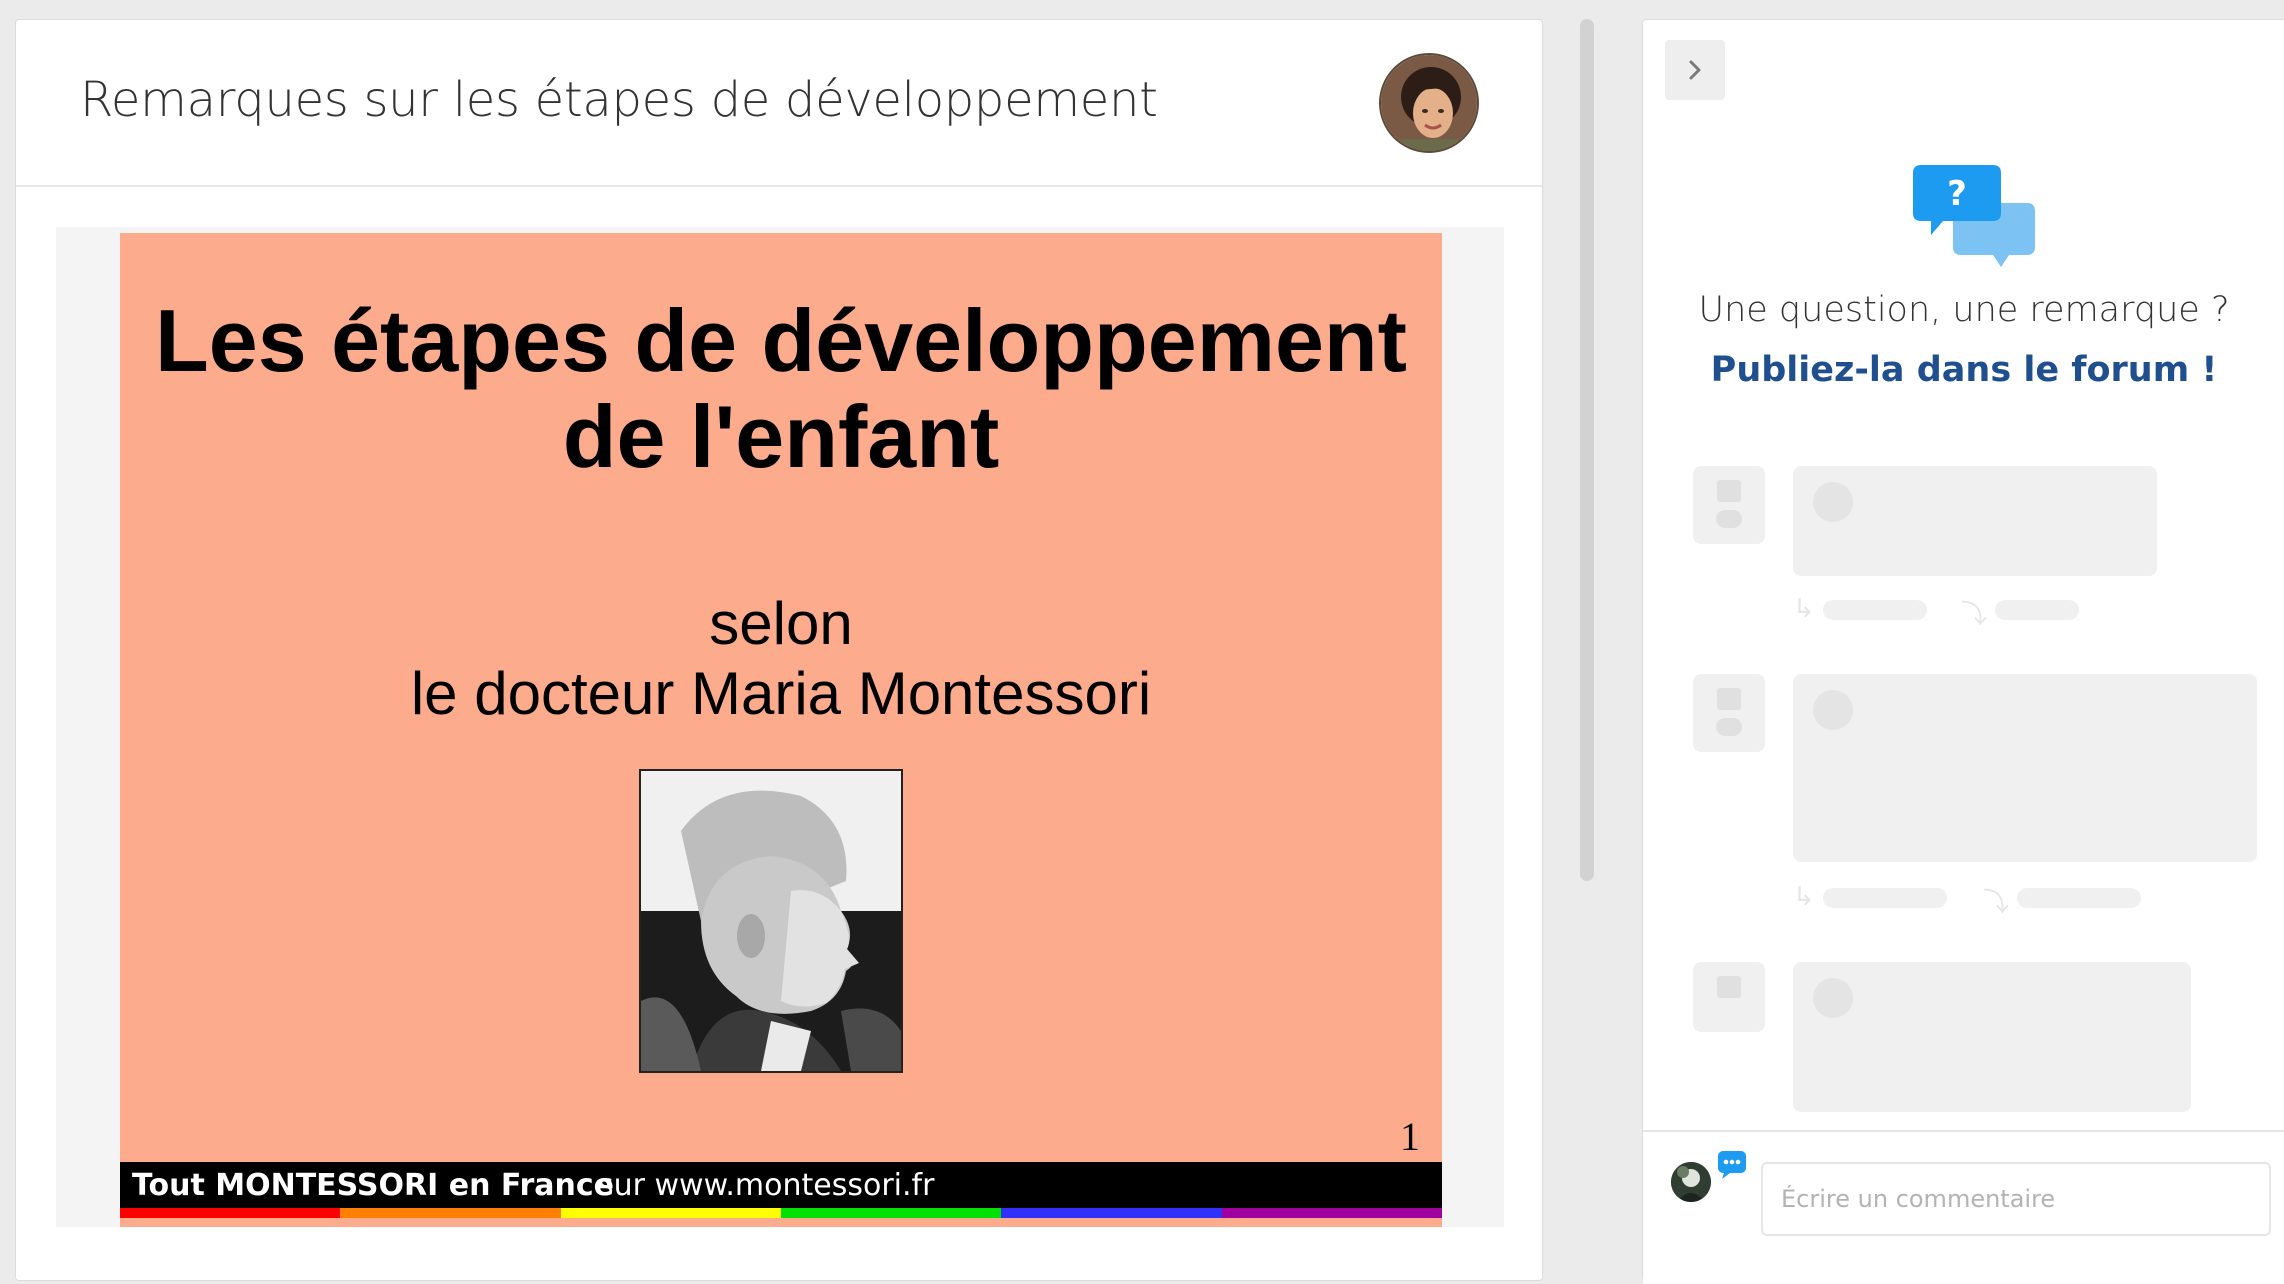  What do you see at coordinates (766, 1185) in the screenshot?
I see `footer-url: sur www.montessori.fr` at bounding box center [766, 1185].